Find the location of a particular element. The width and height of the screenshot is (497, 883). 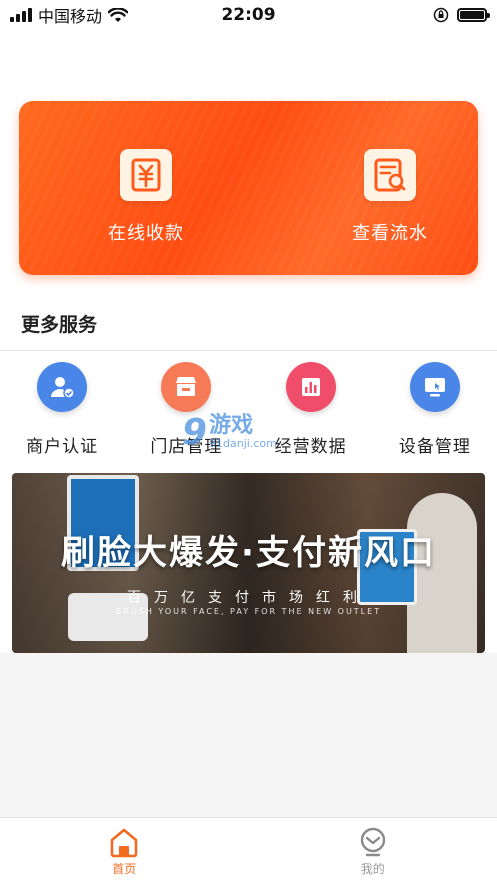

home-icon is located at coordinates (124, 843).